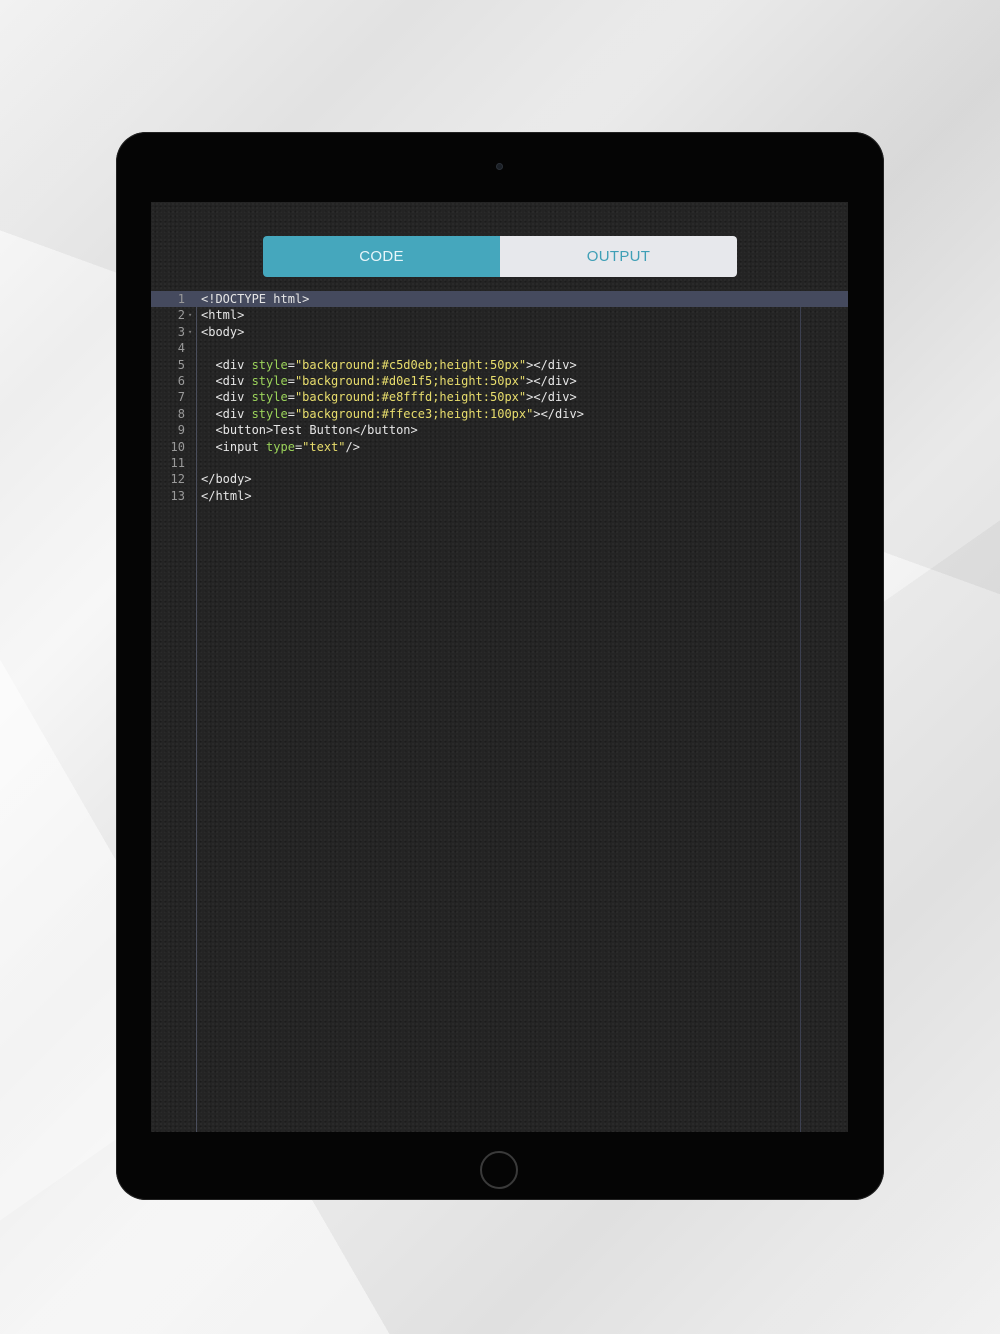 The height and width of the screenshot is (1334, 1000). What do you see at coordinates (177, 479) in the screenshot?
I see `line-number: 12` at bounding box center [177, 479].